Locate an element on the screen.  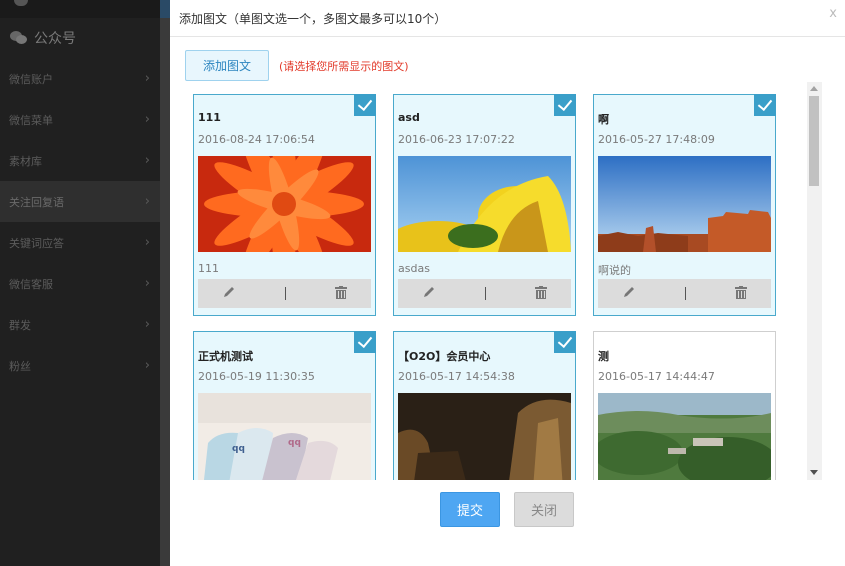
sidebar-item-wechat-service: 微信客服 › is located at coordinates (80, 283).